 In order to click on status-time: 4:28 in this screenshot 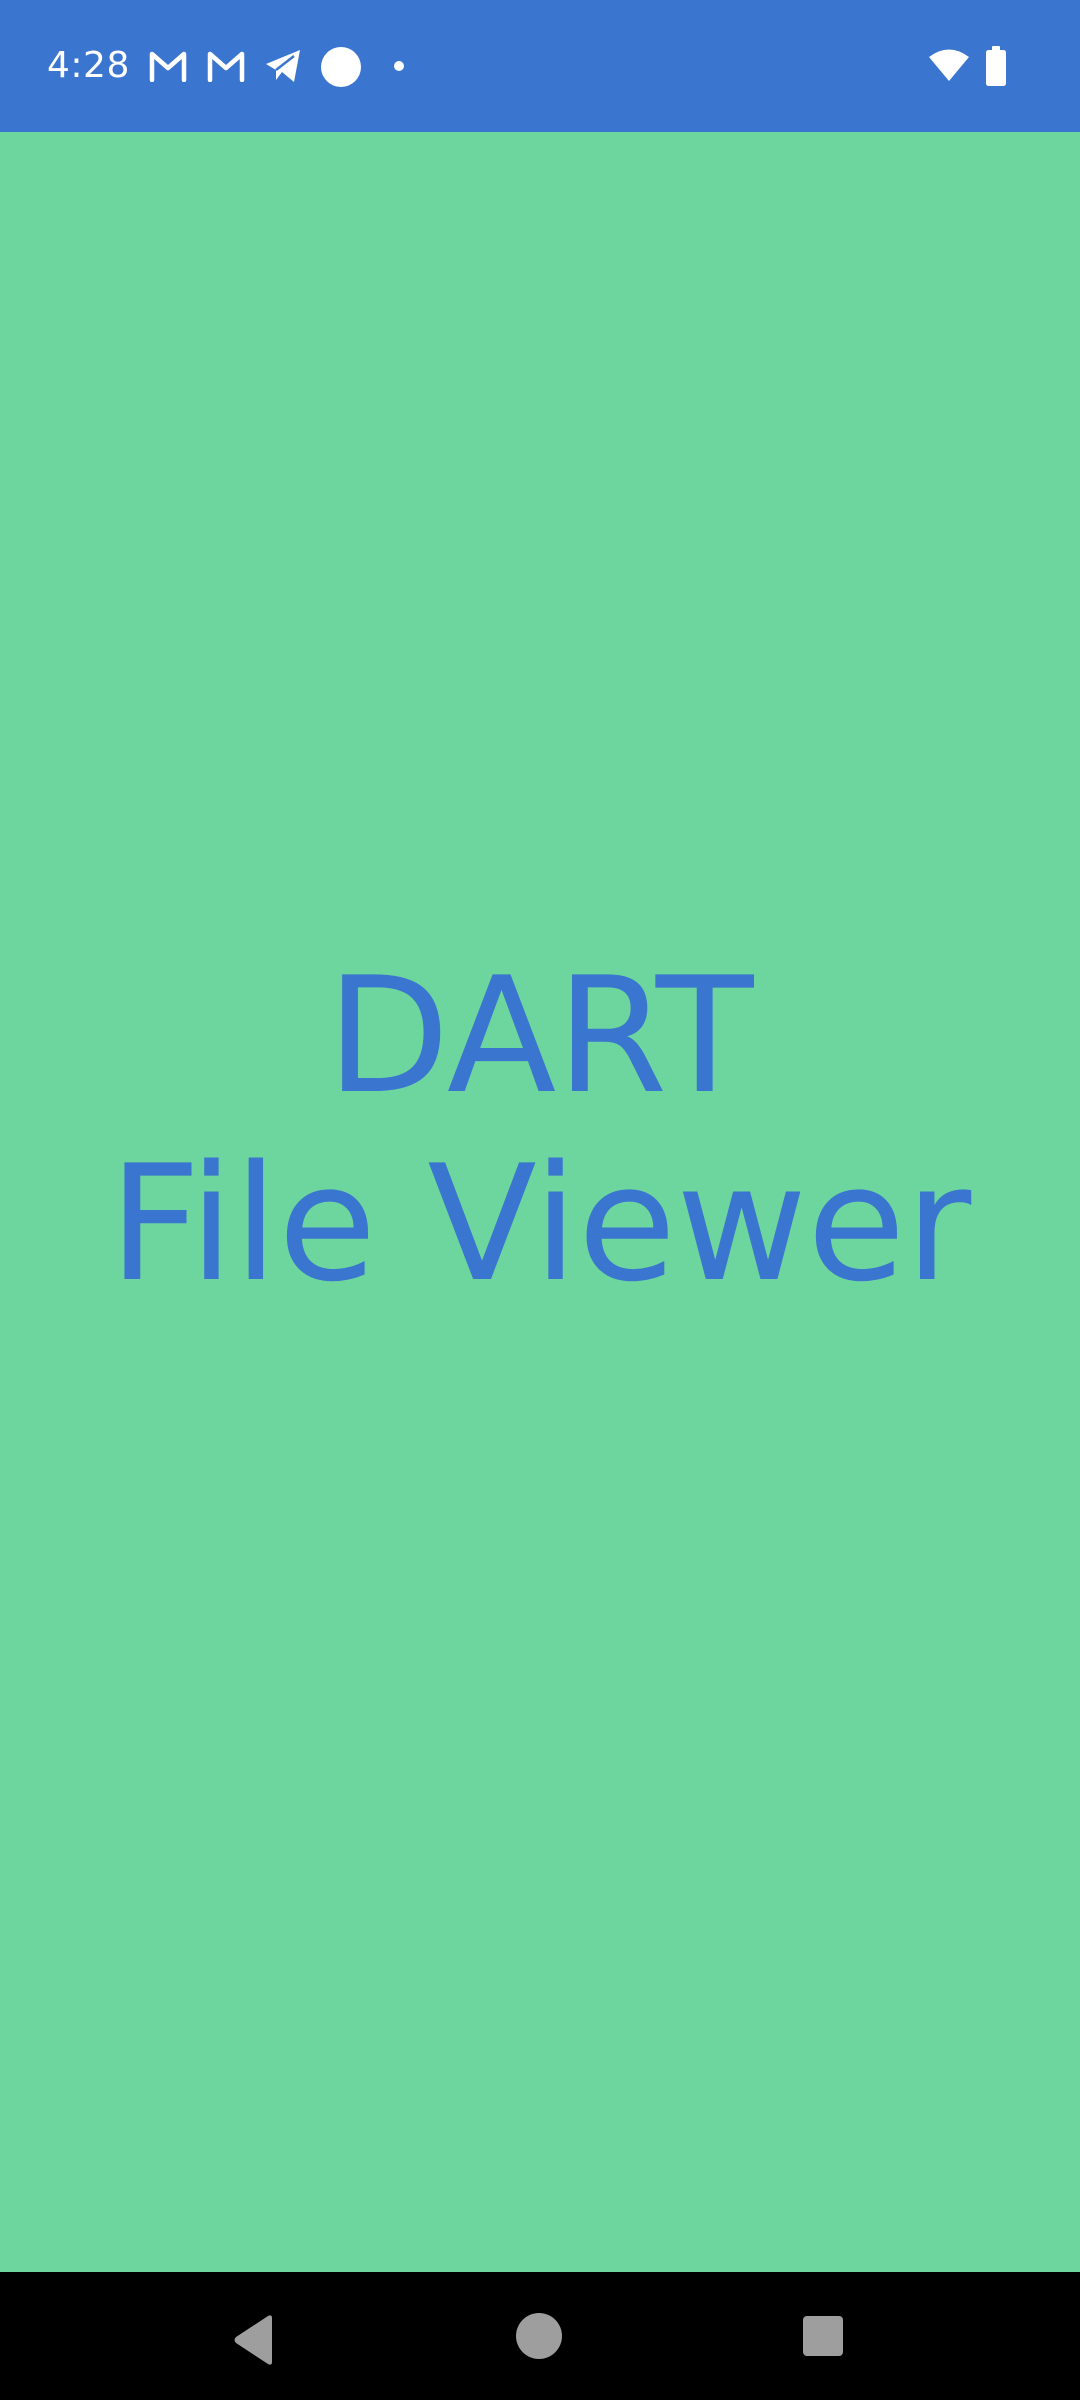, I will do `click(88, 65)`.